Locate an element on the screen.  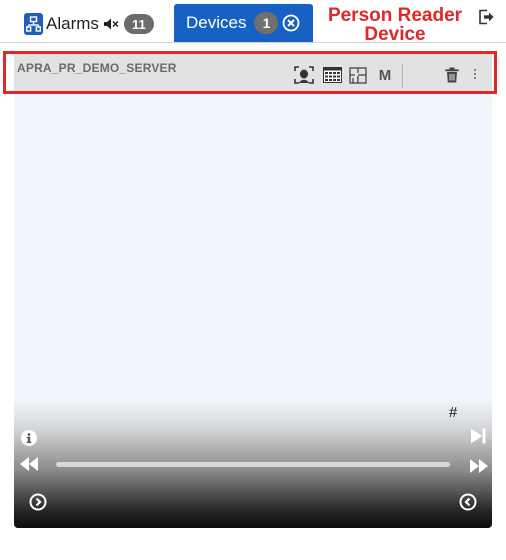
next-circle-icon is located at coordinates (468, 502).